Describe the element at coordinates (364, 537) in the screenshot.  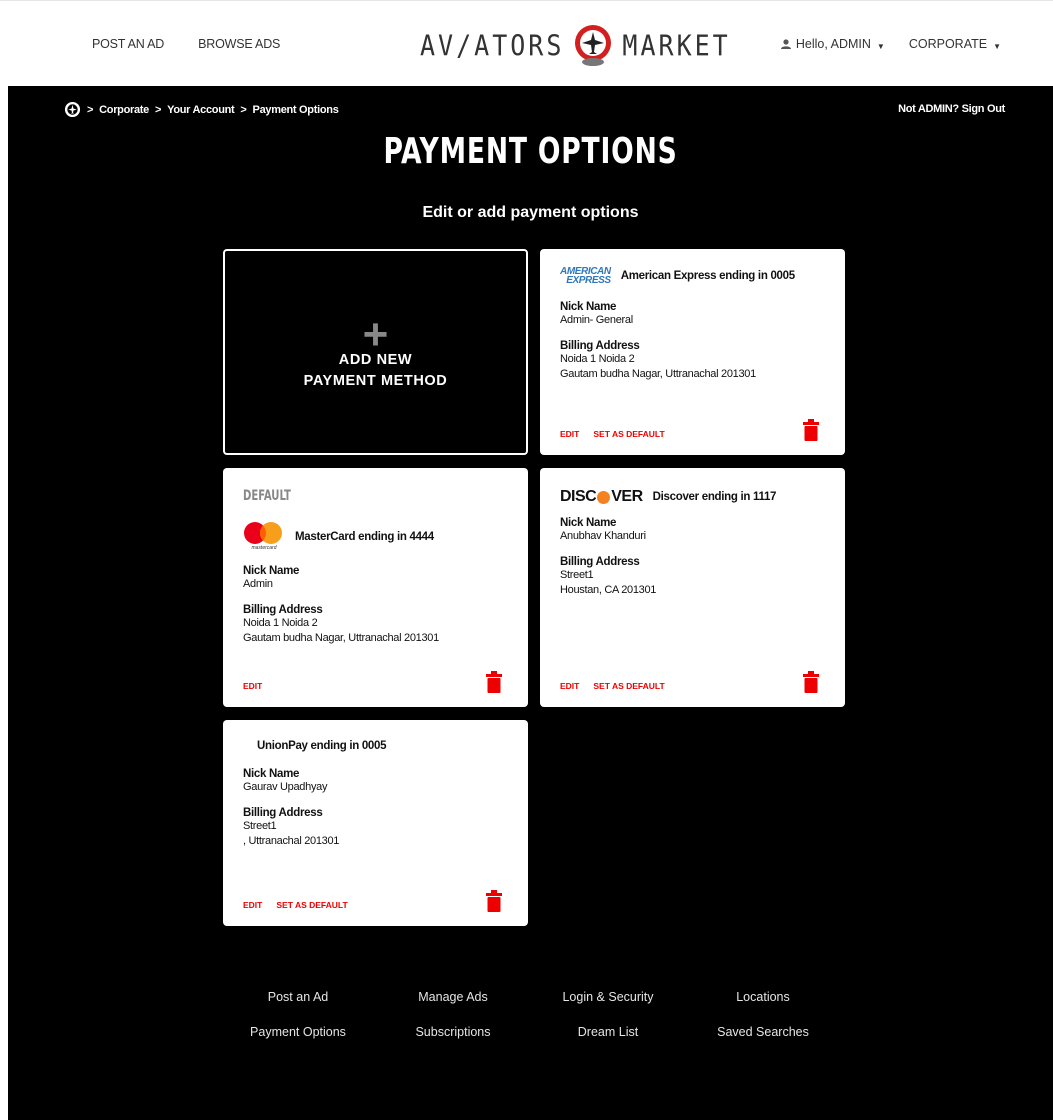
I see `card-title: MasterCard ending in 4444` at that location.